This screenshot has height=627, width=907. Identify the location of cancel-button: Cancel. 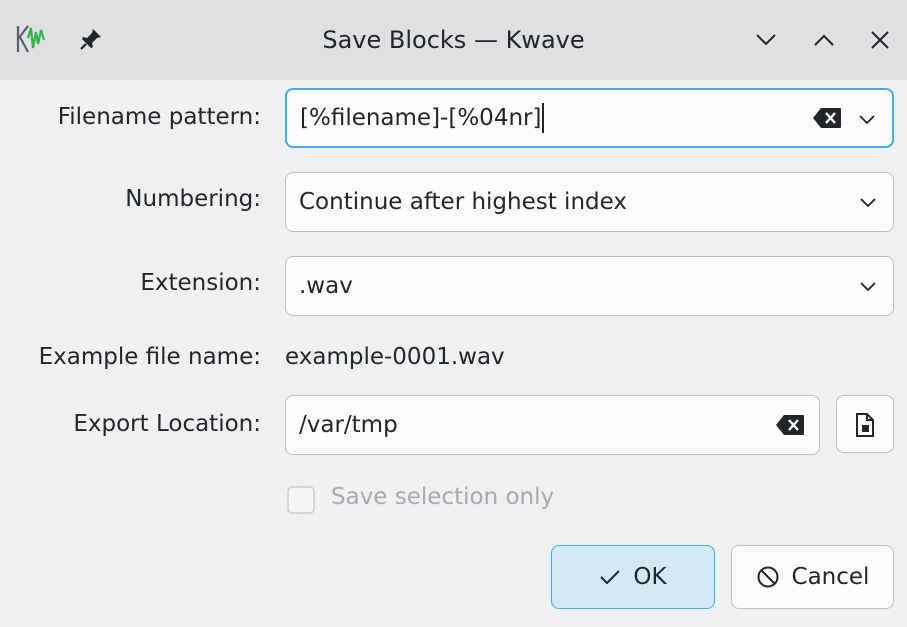
(812, 577).